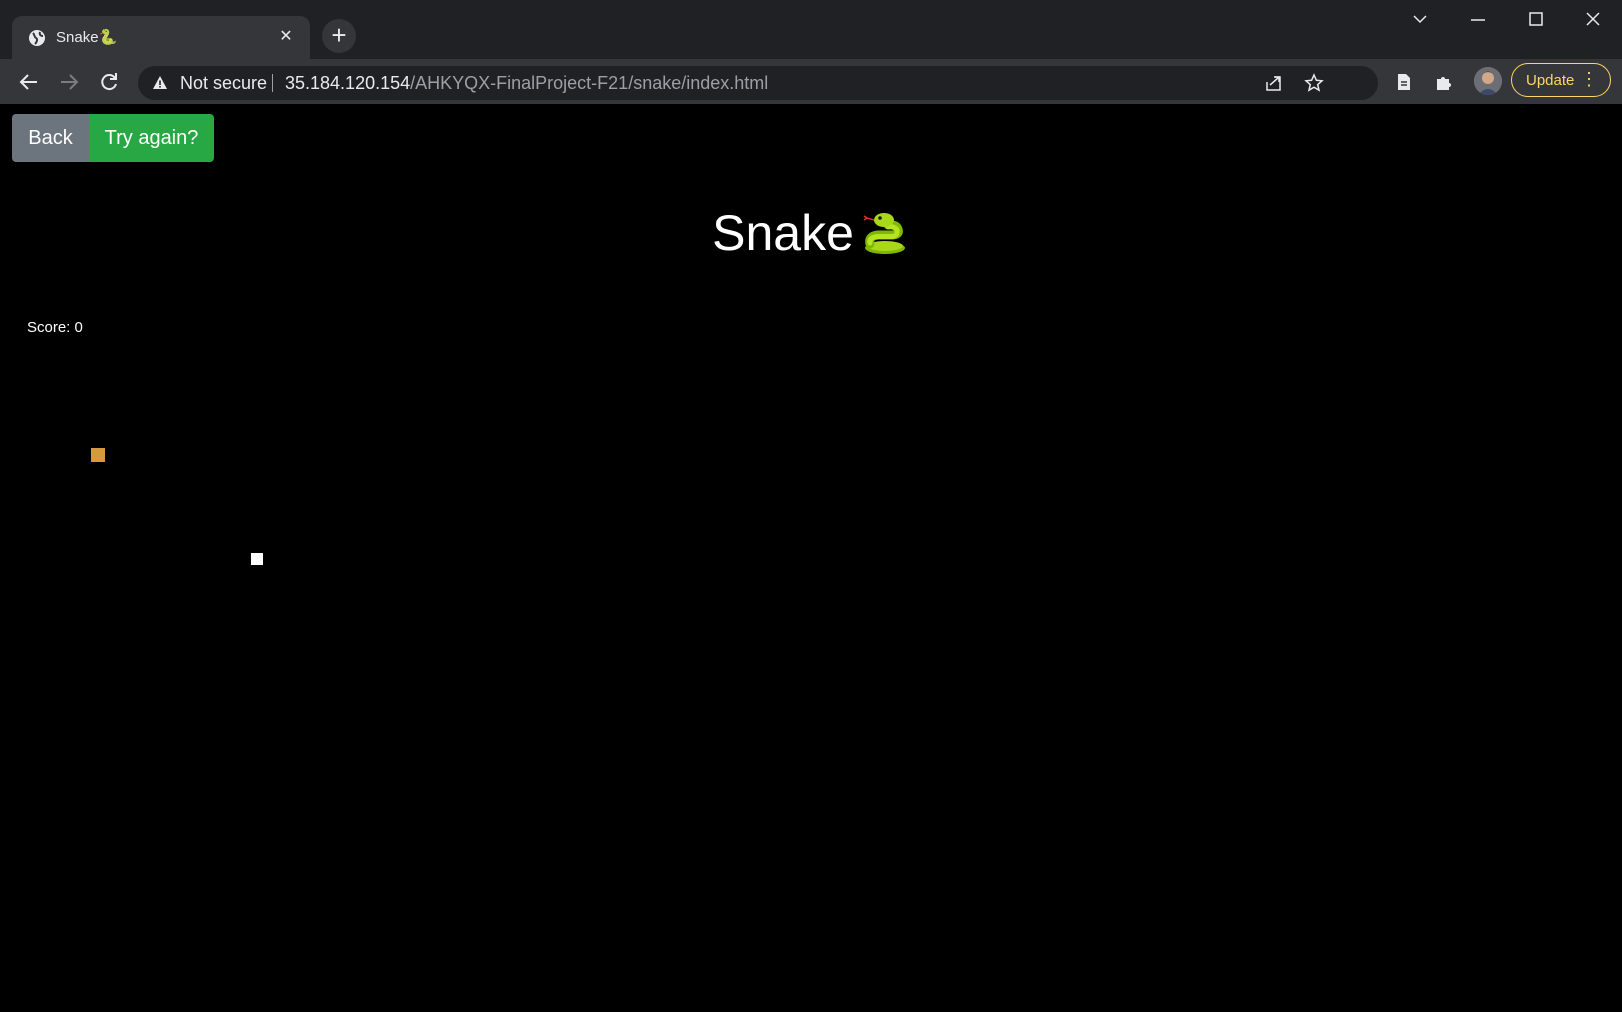 The width and height of the screenshot is (1622, 1012). What do you see at coordinates (1478, 20) in the screenshot?
I see `minimize-icon` at bounding box center [1478, 20].